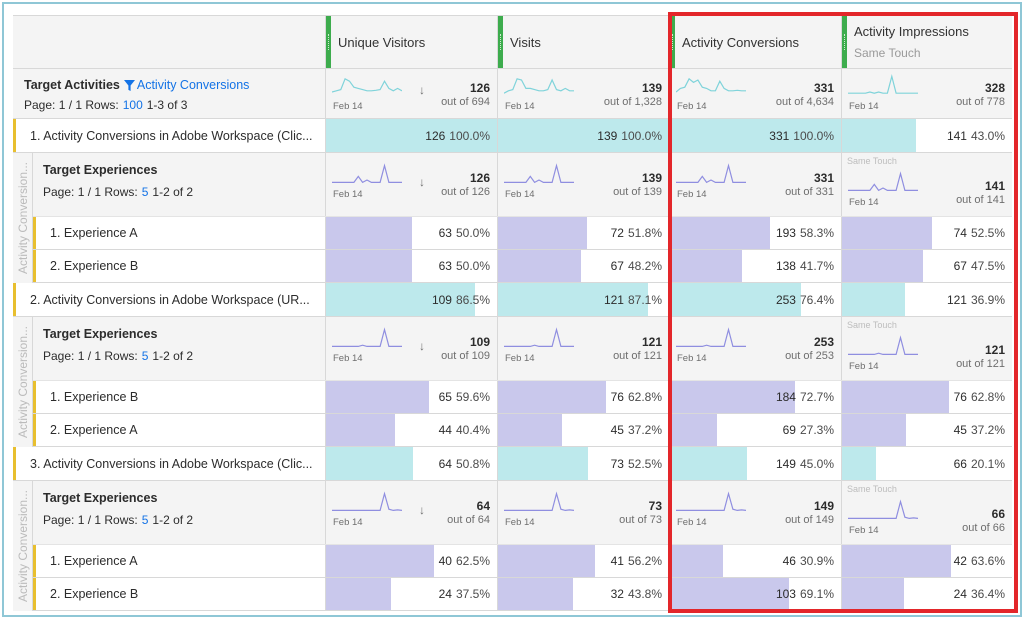  I want to click on metric-cell: 63 50.0%, so click(411, 233).